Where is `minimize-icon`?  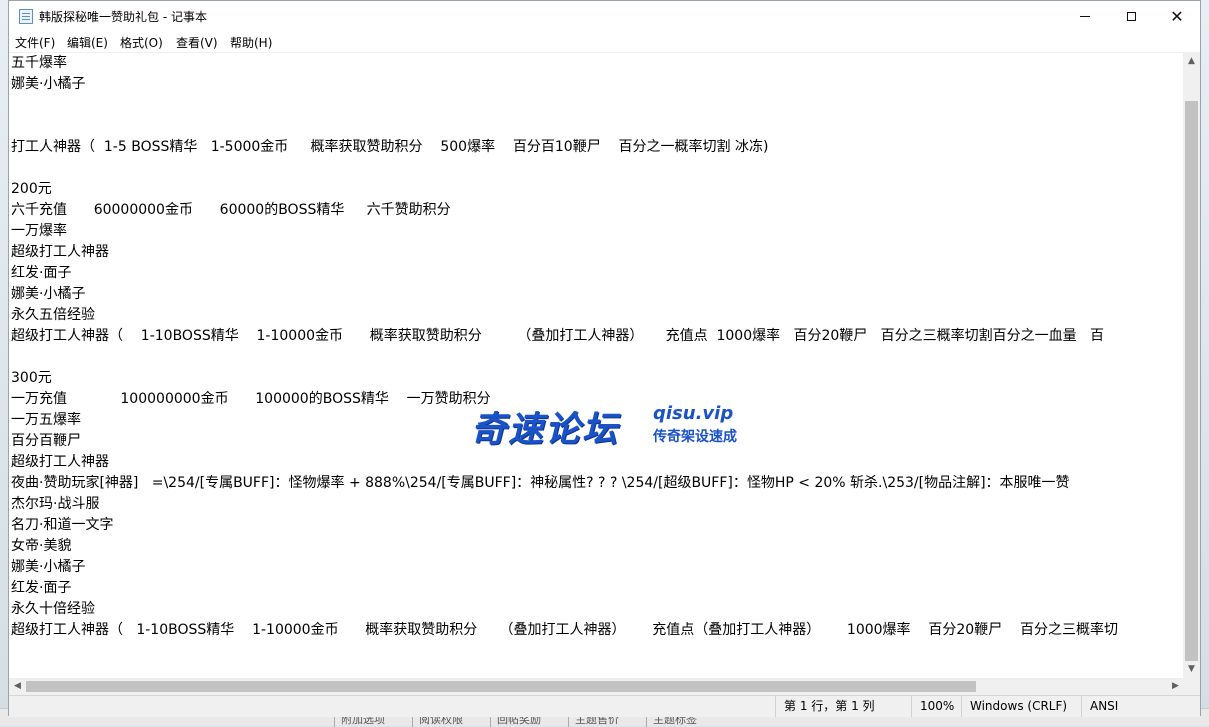
minimize-icon is located at coordinates (1085, 16).